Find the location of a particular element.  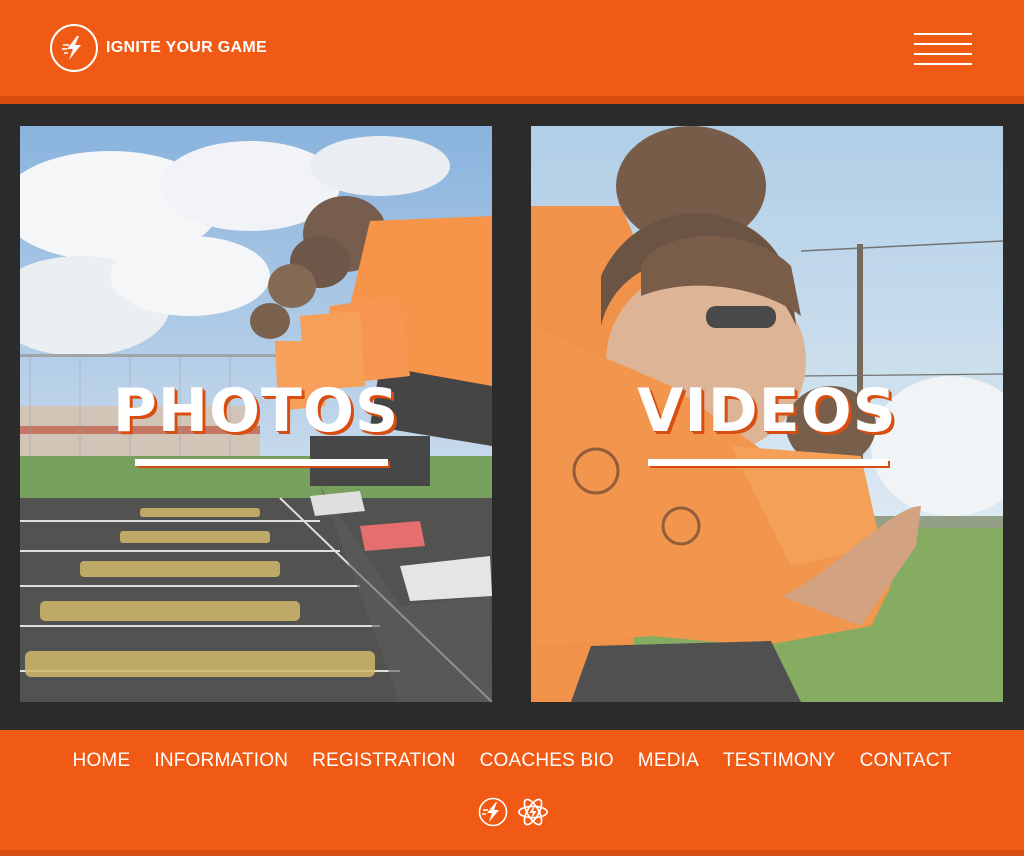

hamburger-menu-icon is located at coordinates (943, 48).